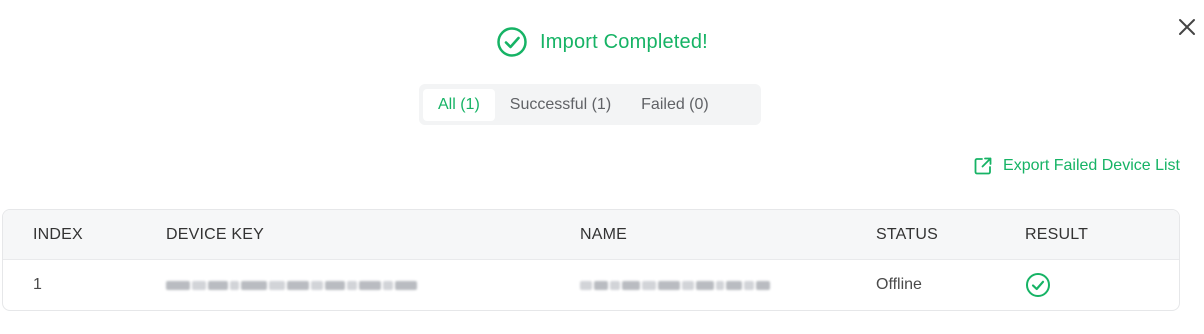 Image resolution: width=1204 pixels, height=334 pixels. I want to click on column-header-name: NAME, so click(604, 234).